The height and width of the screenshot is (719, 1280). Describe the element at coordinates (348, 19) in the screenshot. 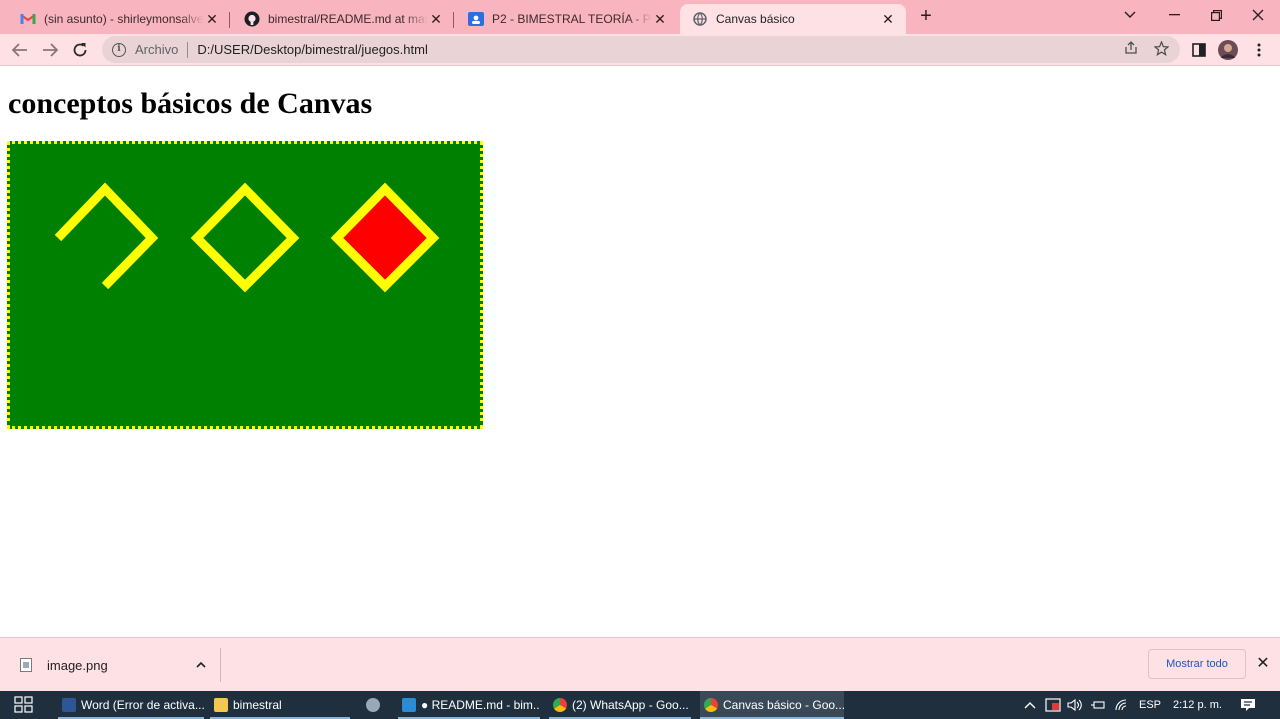

I see `tab-title: bimestral/README.md at main ·` at that location.